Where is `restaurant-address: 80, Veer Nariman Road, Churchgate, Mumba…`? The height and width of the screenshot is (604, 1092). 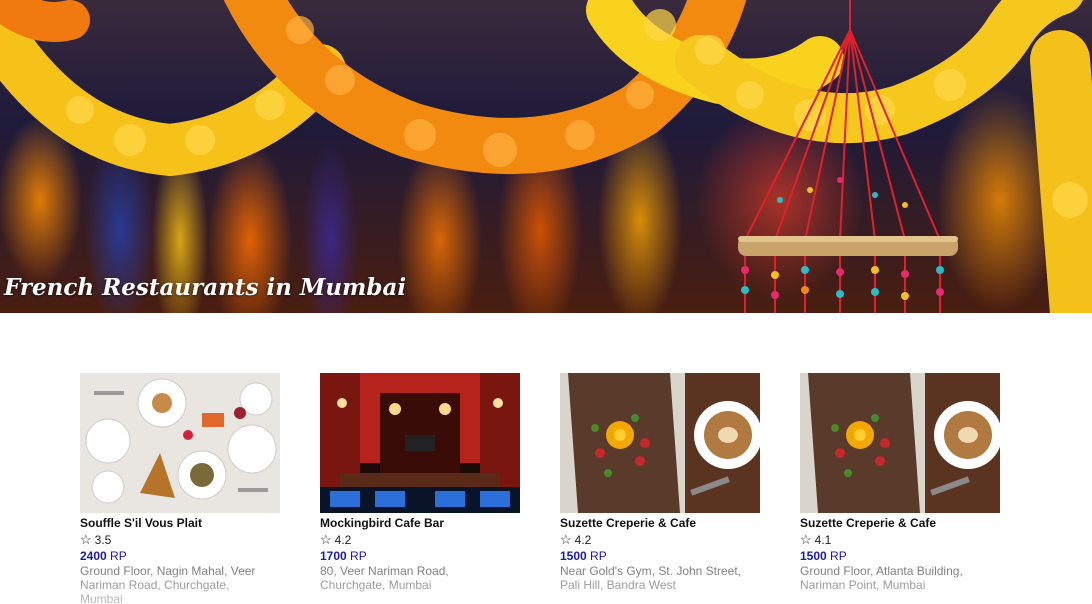 restaurant-address: 80, Veer Nariman Road, Churchgate, Mumba… is located at coordinates (384, 578).